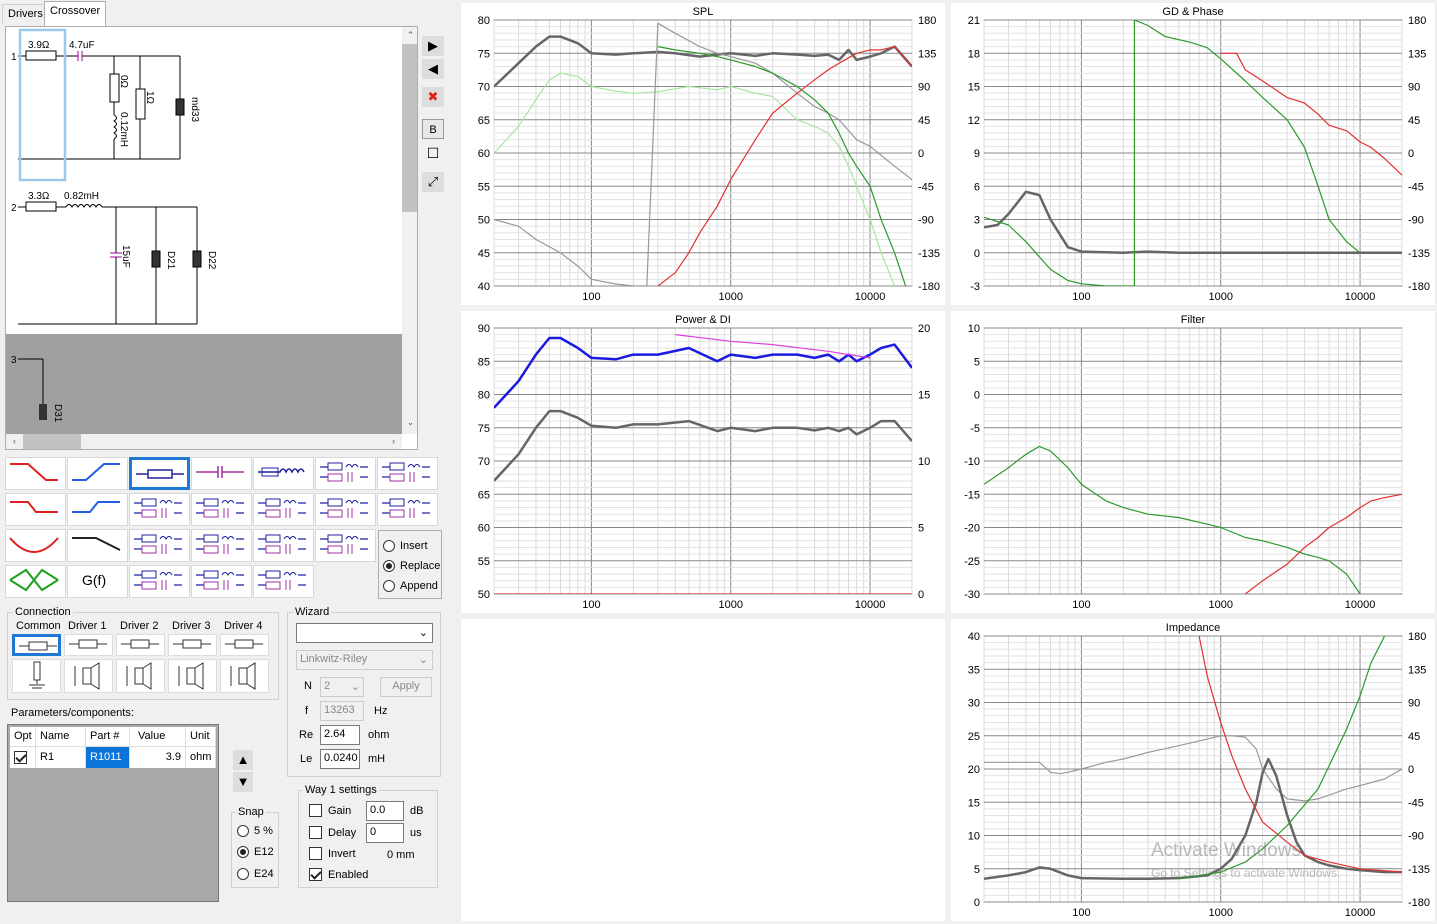 Image resolution: width=1437 pixels, height=924 pixels. What do you see at coordinates (433, 182) in the screenshot?
I see `fit-icon: ⤢` at bounding box center [433, 182].